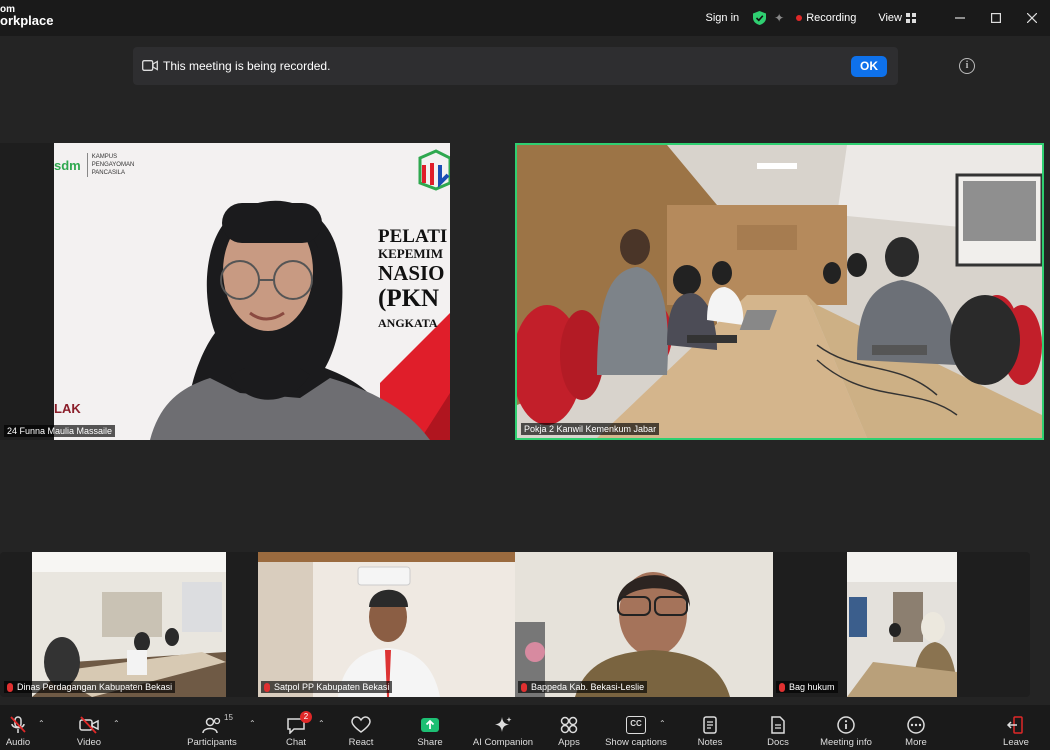  I want to click on slide-header-line3: PANCASILA, so click(108, 173).